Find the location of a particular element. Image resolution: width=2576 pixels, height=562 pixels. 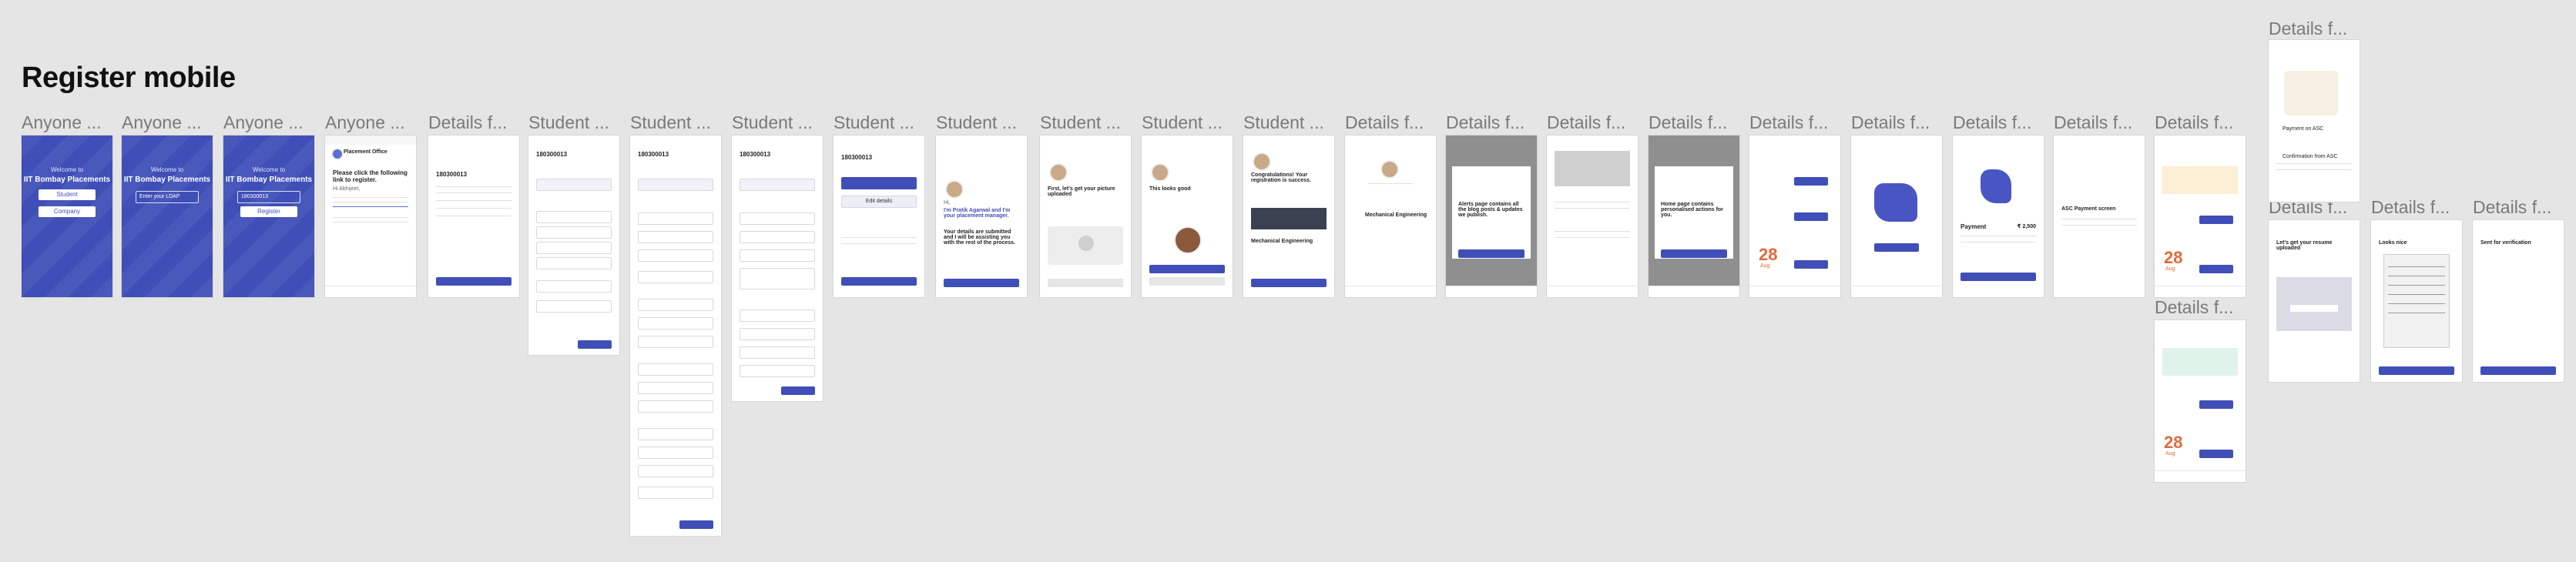

edit-details-button: Edit details is located at coordinates (879, 202).